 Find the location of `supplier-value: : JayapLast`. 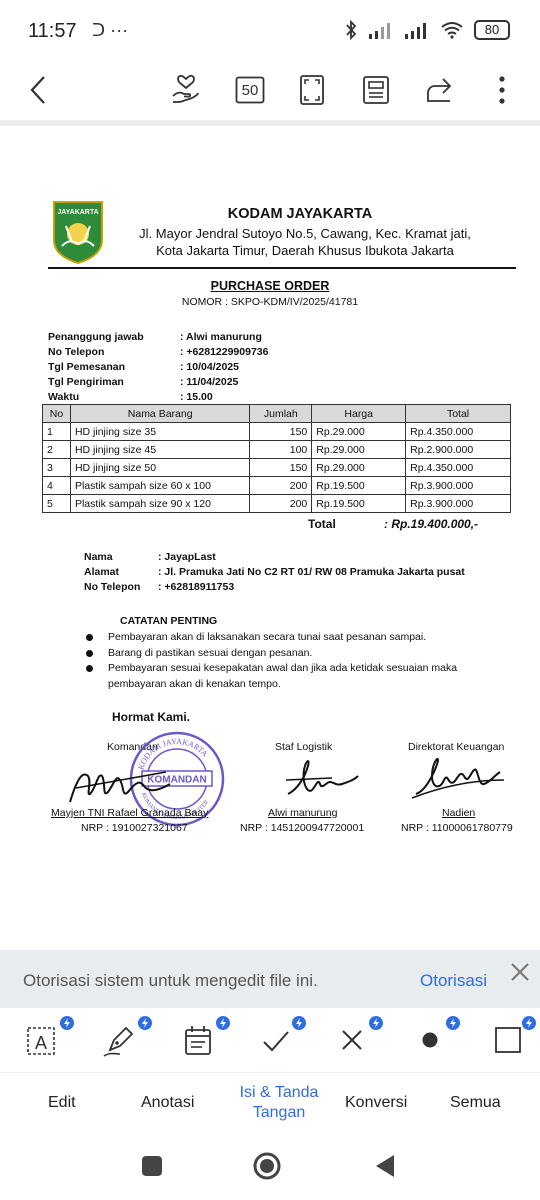

supplier-value: : JayapLast is located at coordinates (187, 557).